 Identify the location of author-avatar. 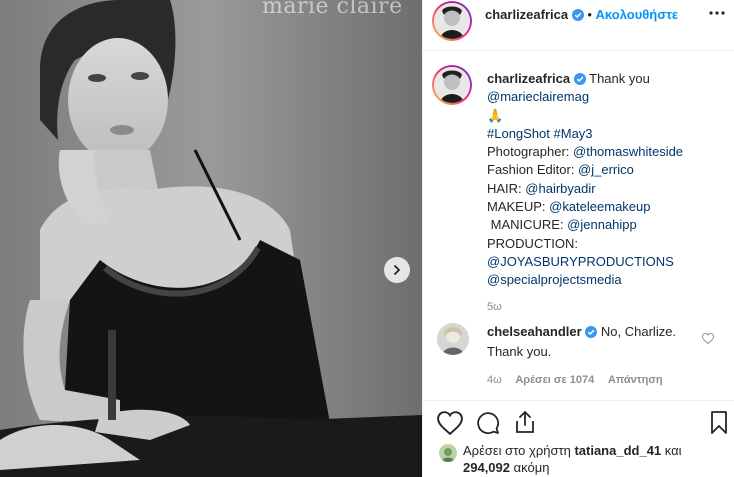
(452, 21).